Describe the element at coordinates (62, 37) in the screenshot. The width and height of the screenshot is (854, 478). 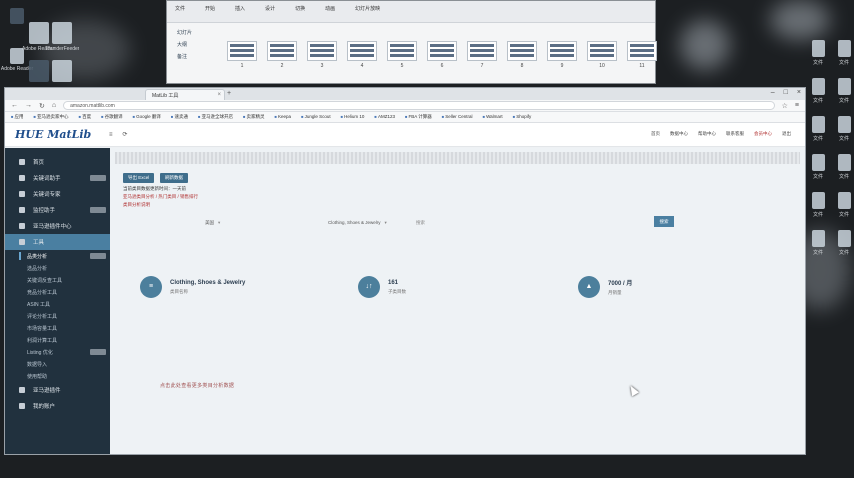
I see `desktop-icon-thunderfeeder: ThunderFeeder` at that location.